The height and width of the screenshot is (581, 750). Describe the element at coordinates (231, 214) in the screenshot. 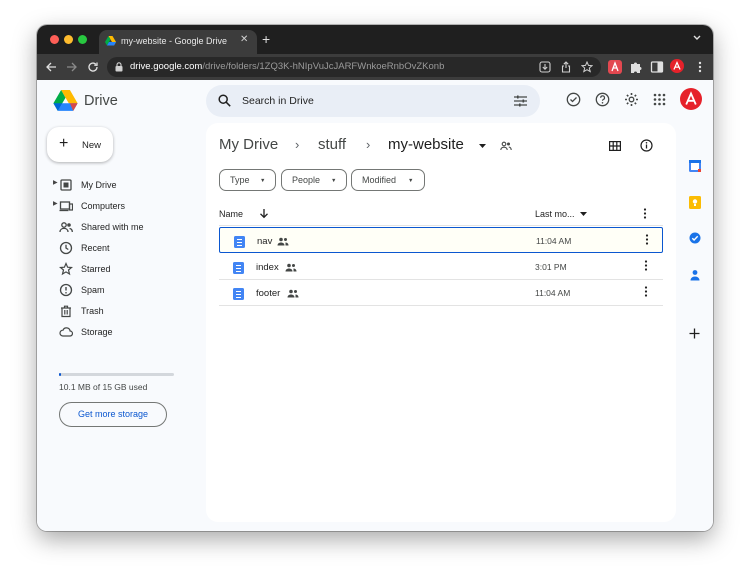

I see `column-header-name: Name` at that location.